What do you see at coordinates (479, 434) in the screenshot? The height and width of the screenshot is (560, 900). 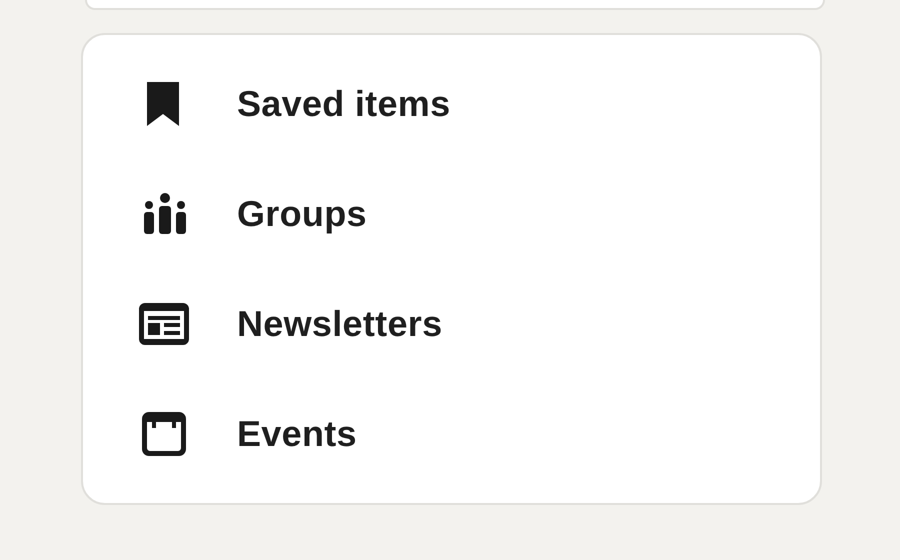 I see `menu-item: Events` at bounding box center [479, 434].